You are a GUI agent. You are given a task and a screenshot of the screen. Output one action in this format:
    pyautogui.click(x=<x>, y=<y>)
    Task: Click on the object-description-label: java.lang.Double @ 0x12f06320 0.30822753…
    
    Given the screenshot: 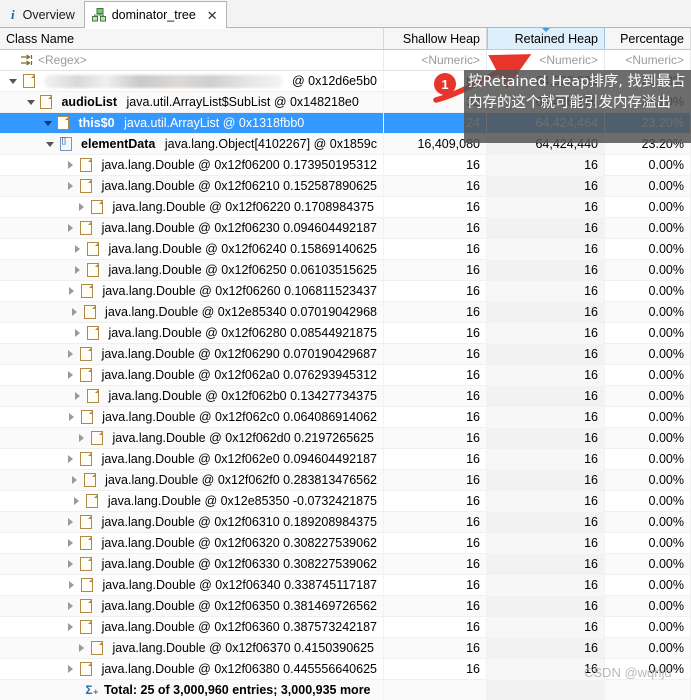 What is the action you would take?
    pyautogui.click(x=239, y=543)
    